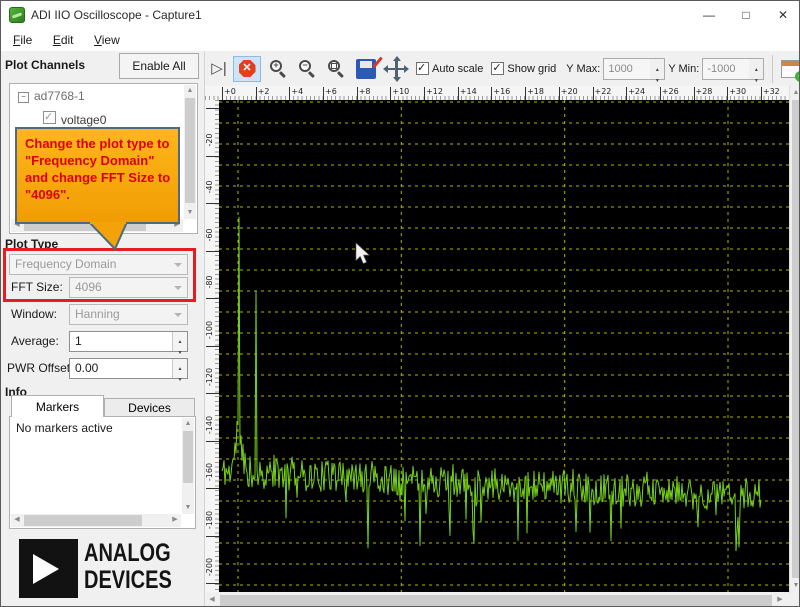 This screenshot has height=607, width=800. Describe the element at coordinates (334, 65) in the screenshot. I see `zoom-fit-icon` at that location.